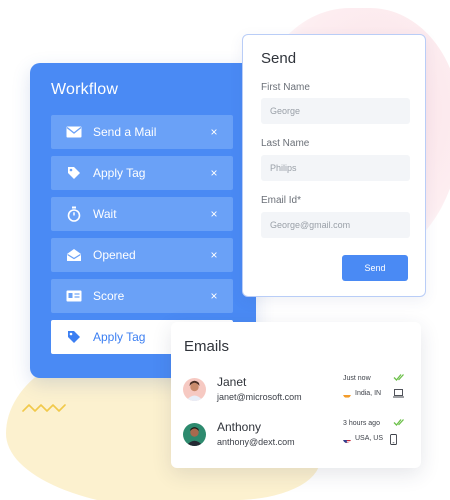  Describe the element at coordinates (232, 382) in the screenshot. I see `contact-name: Janet` at that location.